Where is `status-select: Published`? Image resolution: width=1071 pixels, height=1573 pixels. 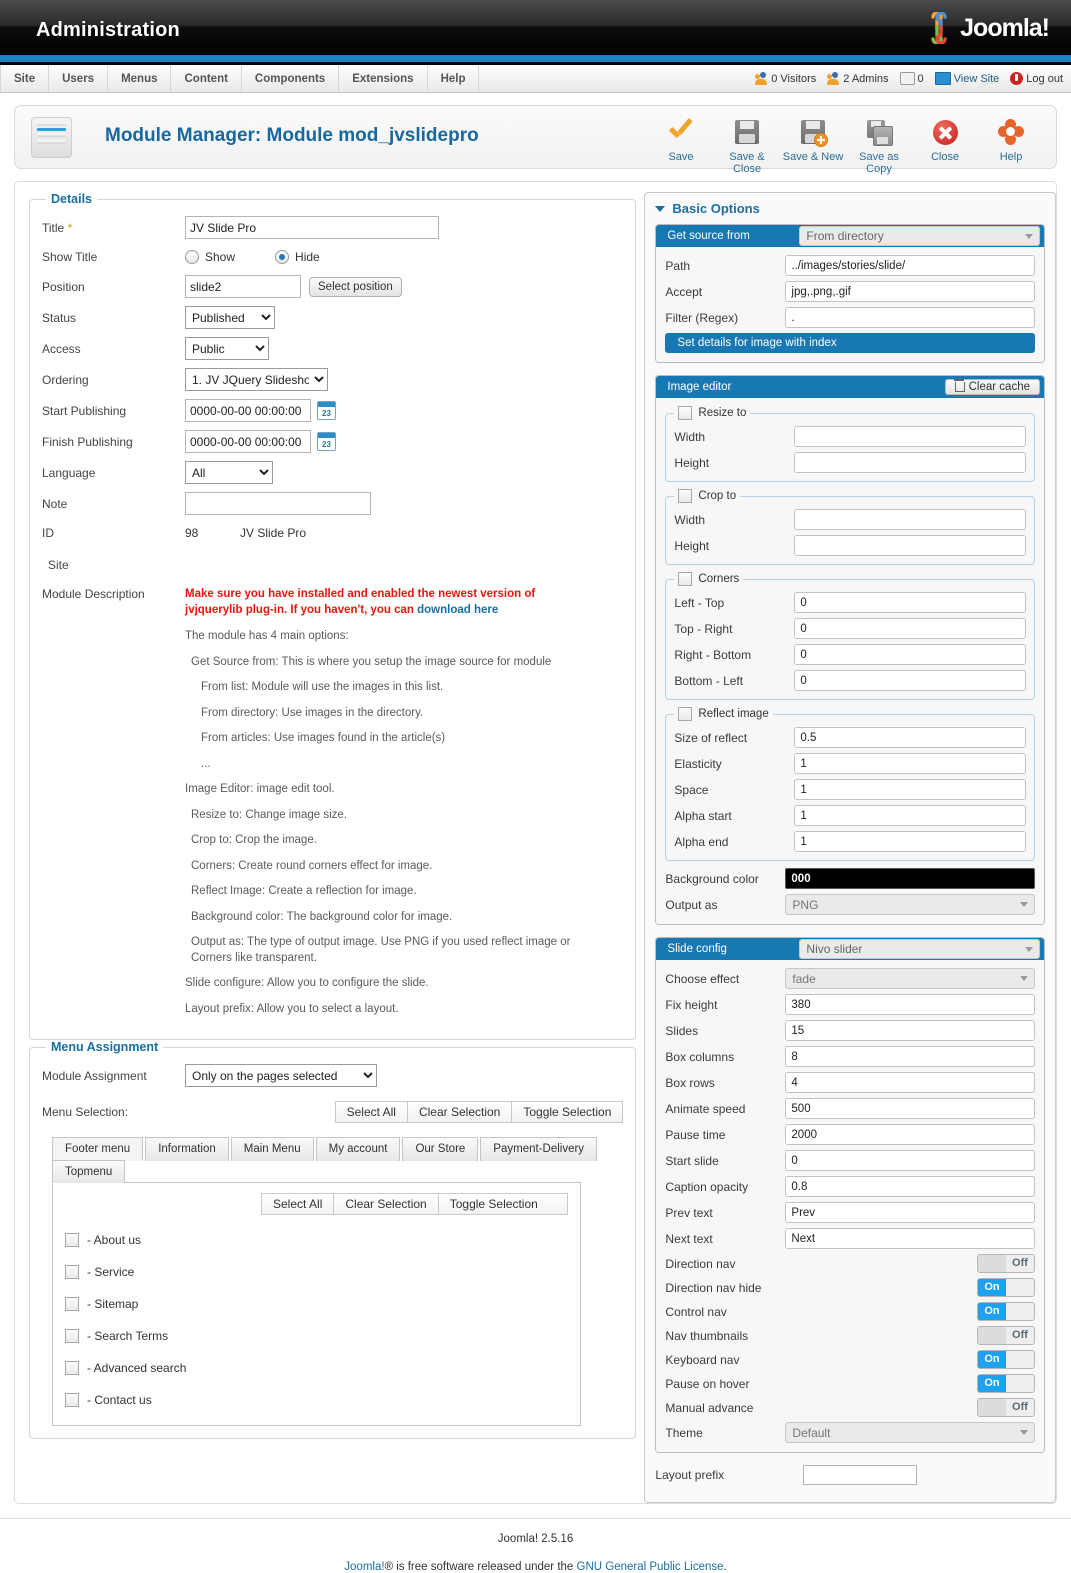 status-select: Published is located at coordinates (230, 317).